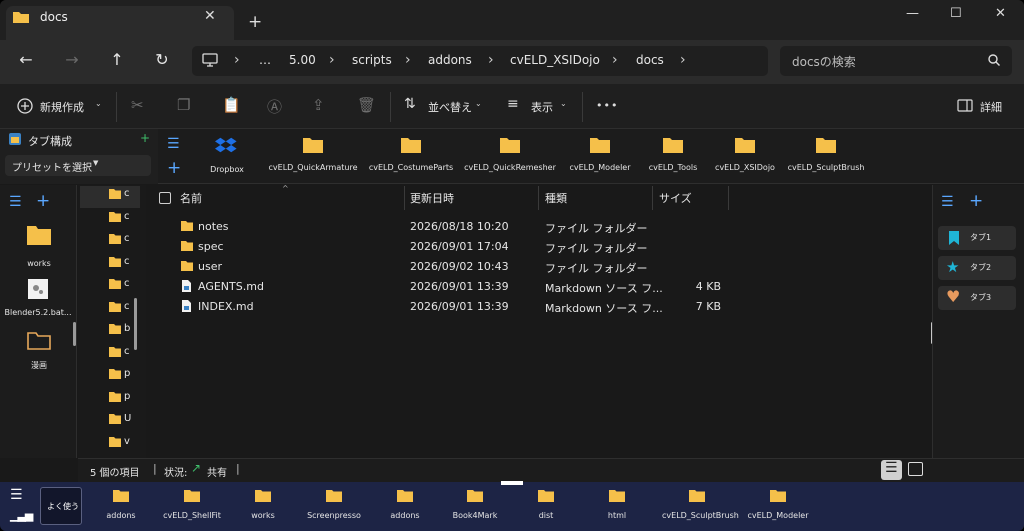 The height and width of the screenshot is (531, 1024). Describe the element at coordinates (137, 105) in the screenshot. I see `cut-icon: ✂` at that location.